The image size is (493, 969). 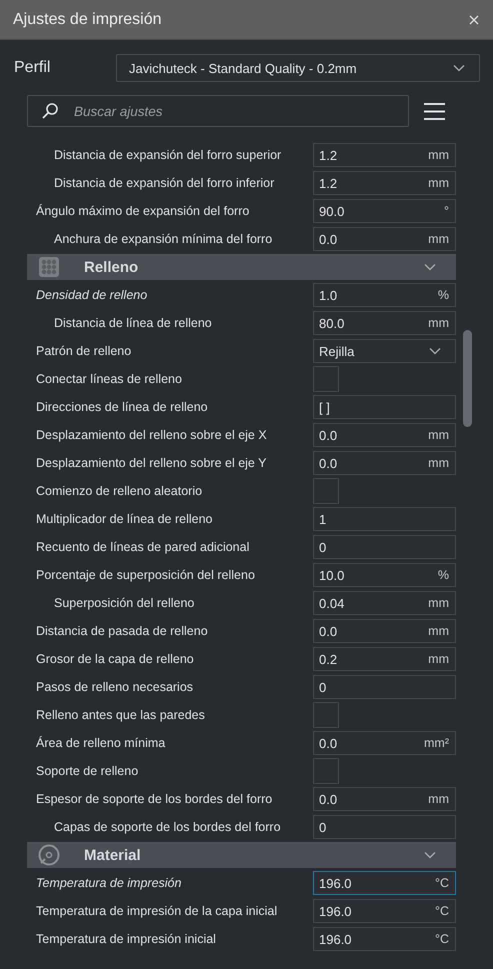 I want to click on setting-label: Comienzo de relleno aleatorio, so click(x=119, y=491).